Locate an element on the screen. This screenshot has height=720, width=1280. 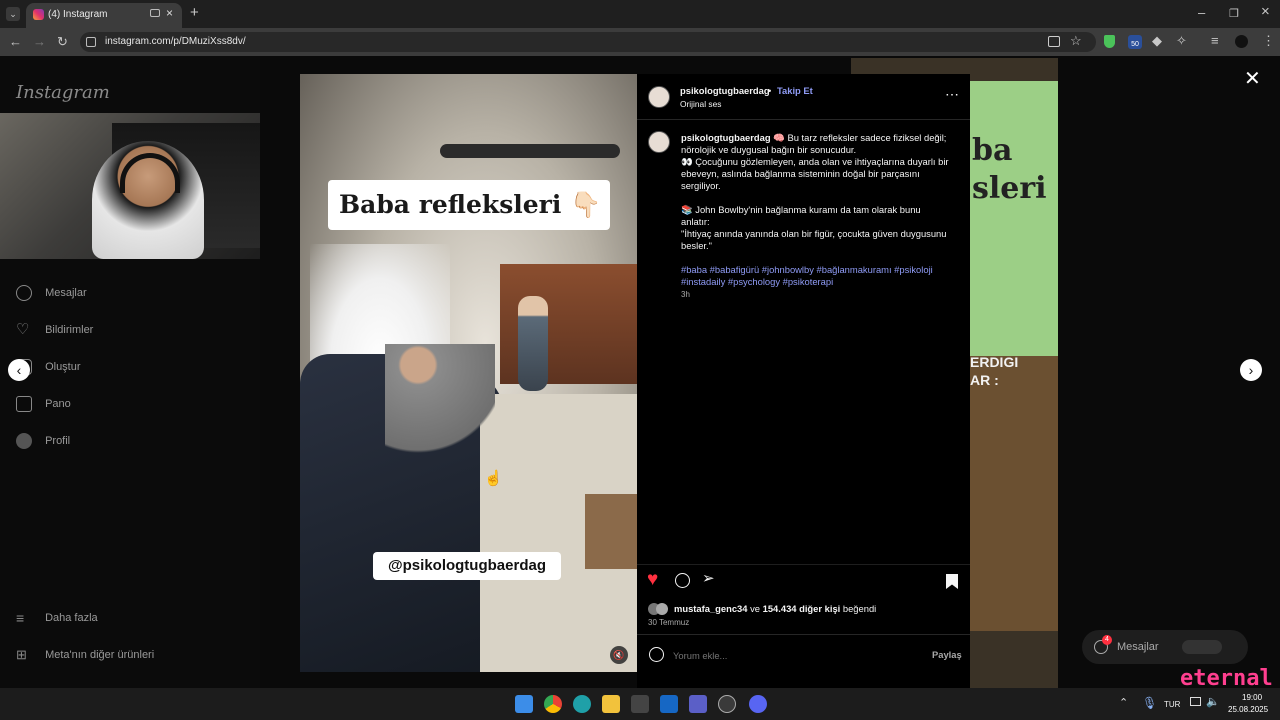
diamond-extension-icon: ◆ is located at coordinates (1157, 41).